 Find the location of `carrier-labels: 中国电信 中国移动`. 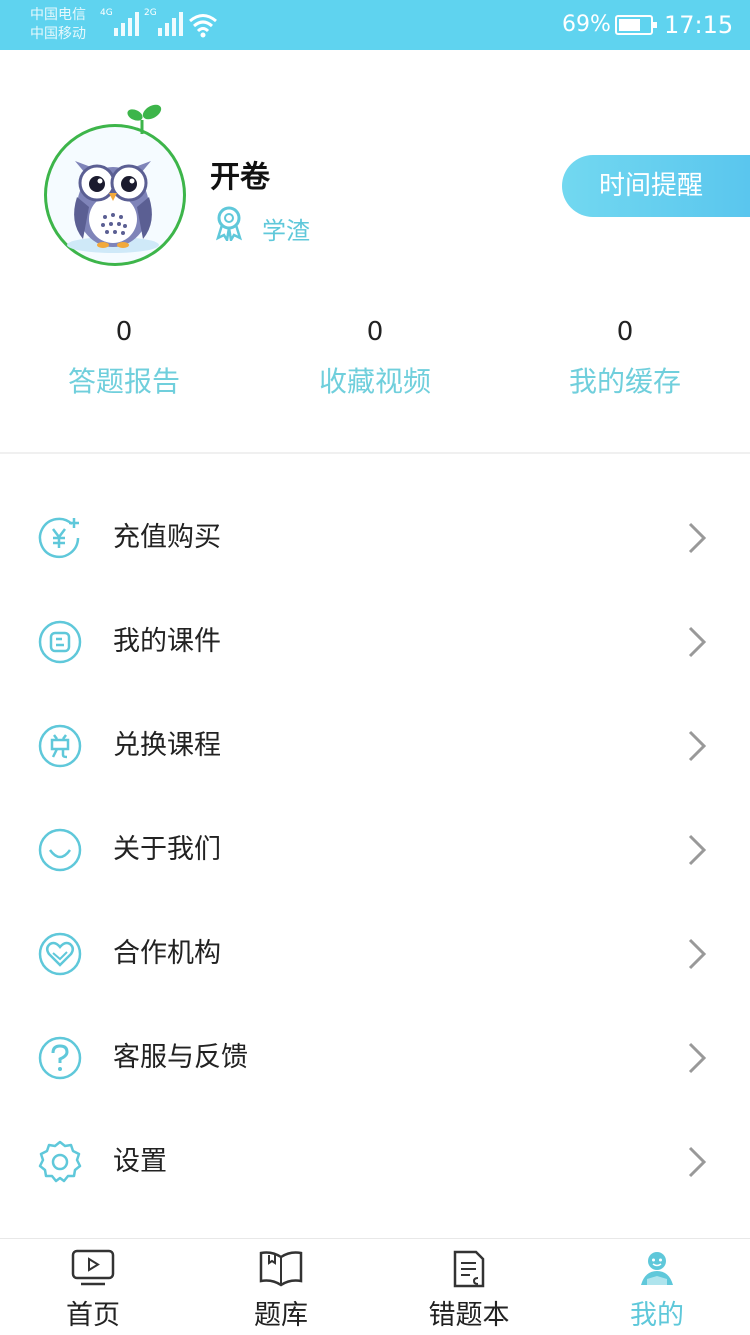

carrier-labels: 中国电信 中国移动 is located at coordinates (58, 25).